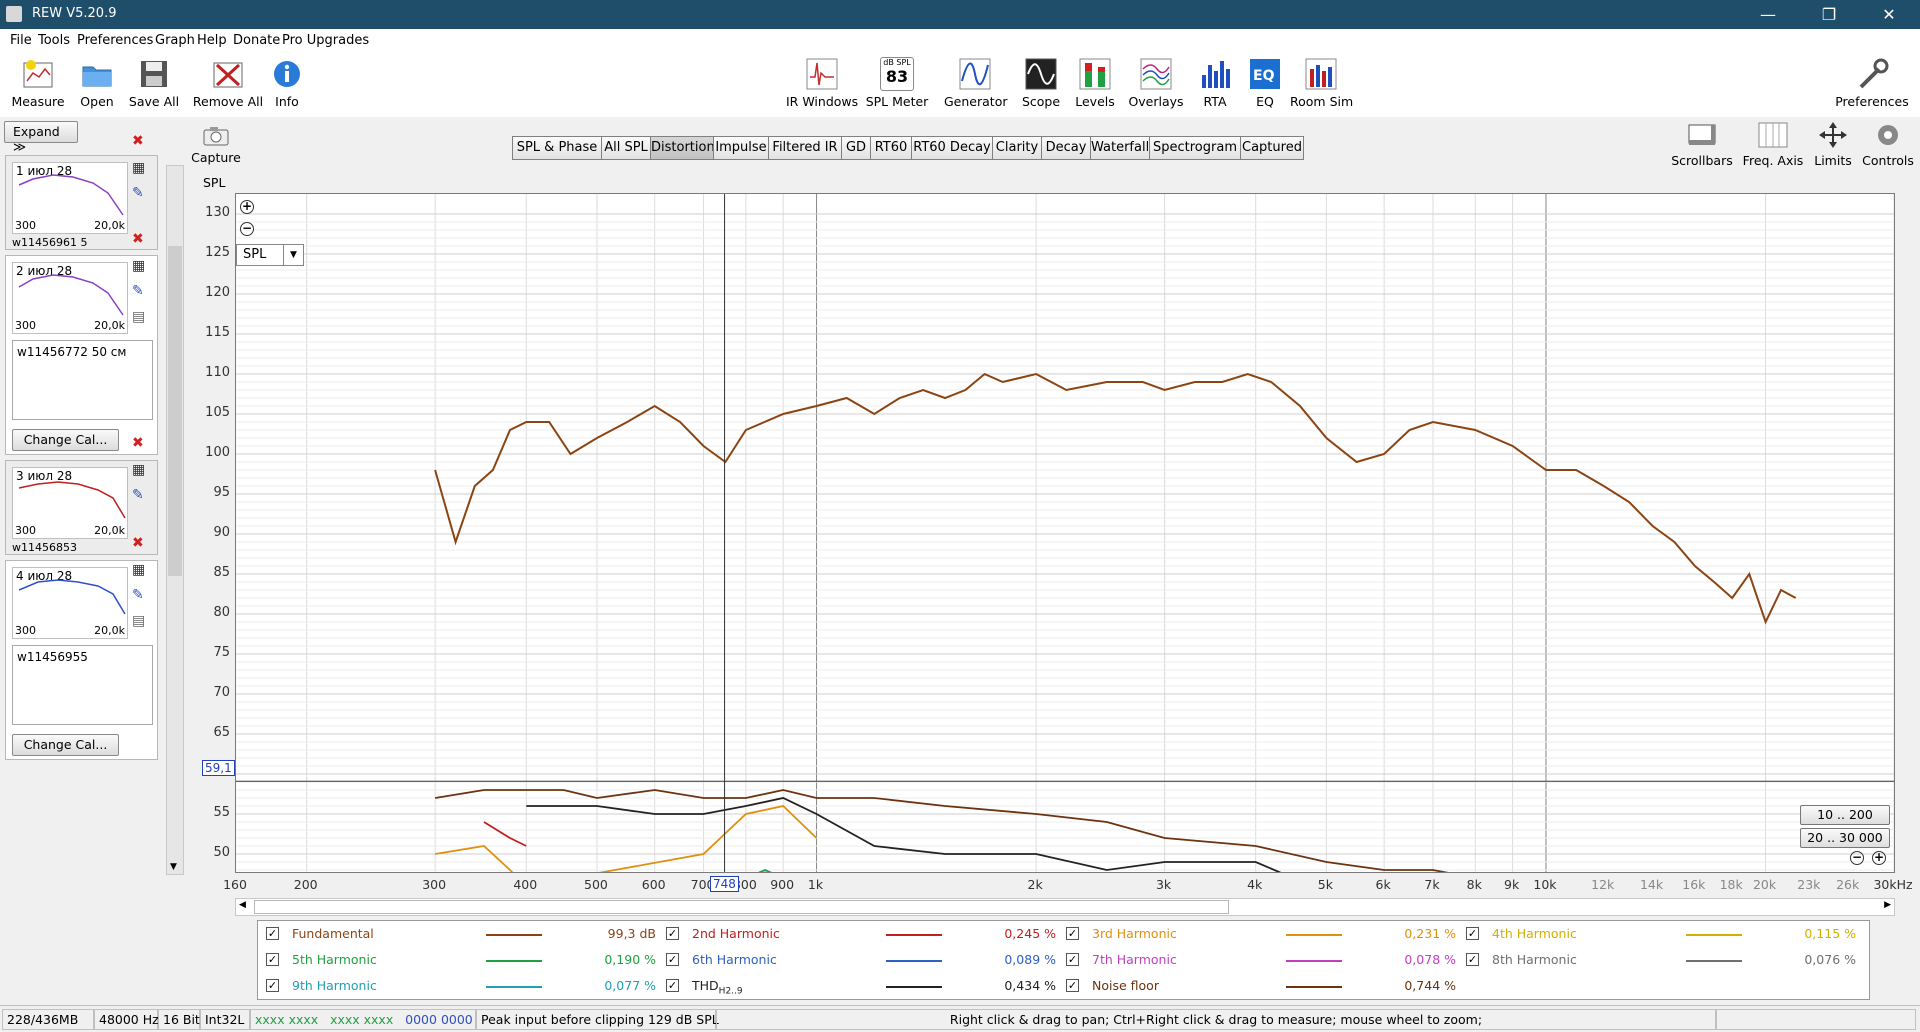 The width and height of the screenshot is (1920, 1032). What do you see at coordinates (82, 685) in the screenshot?
I see `measurement-4-notes: w11456955` at bounding box center [82, 685].